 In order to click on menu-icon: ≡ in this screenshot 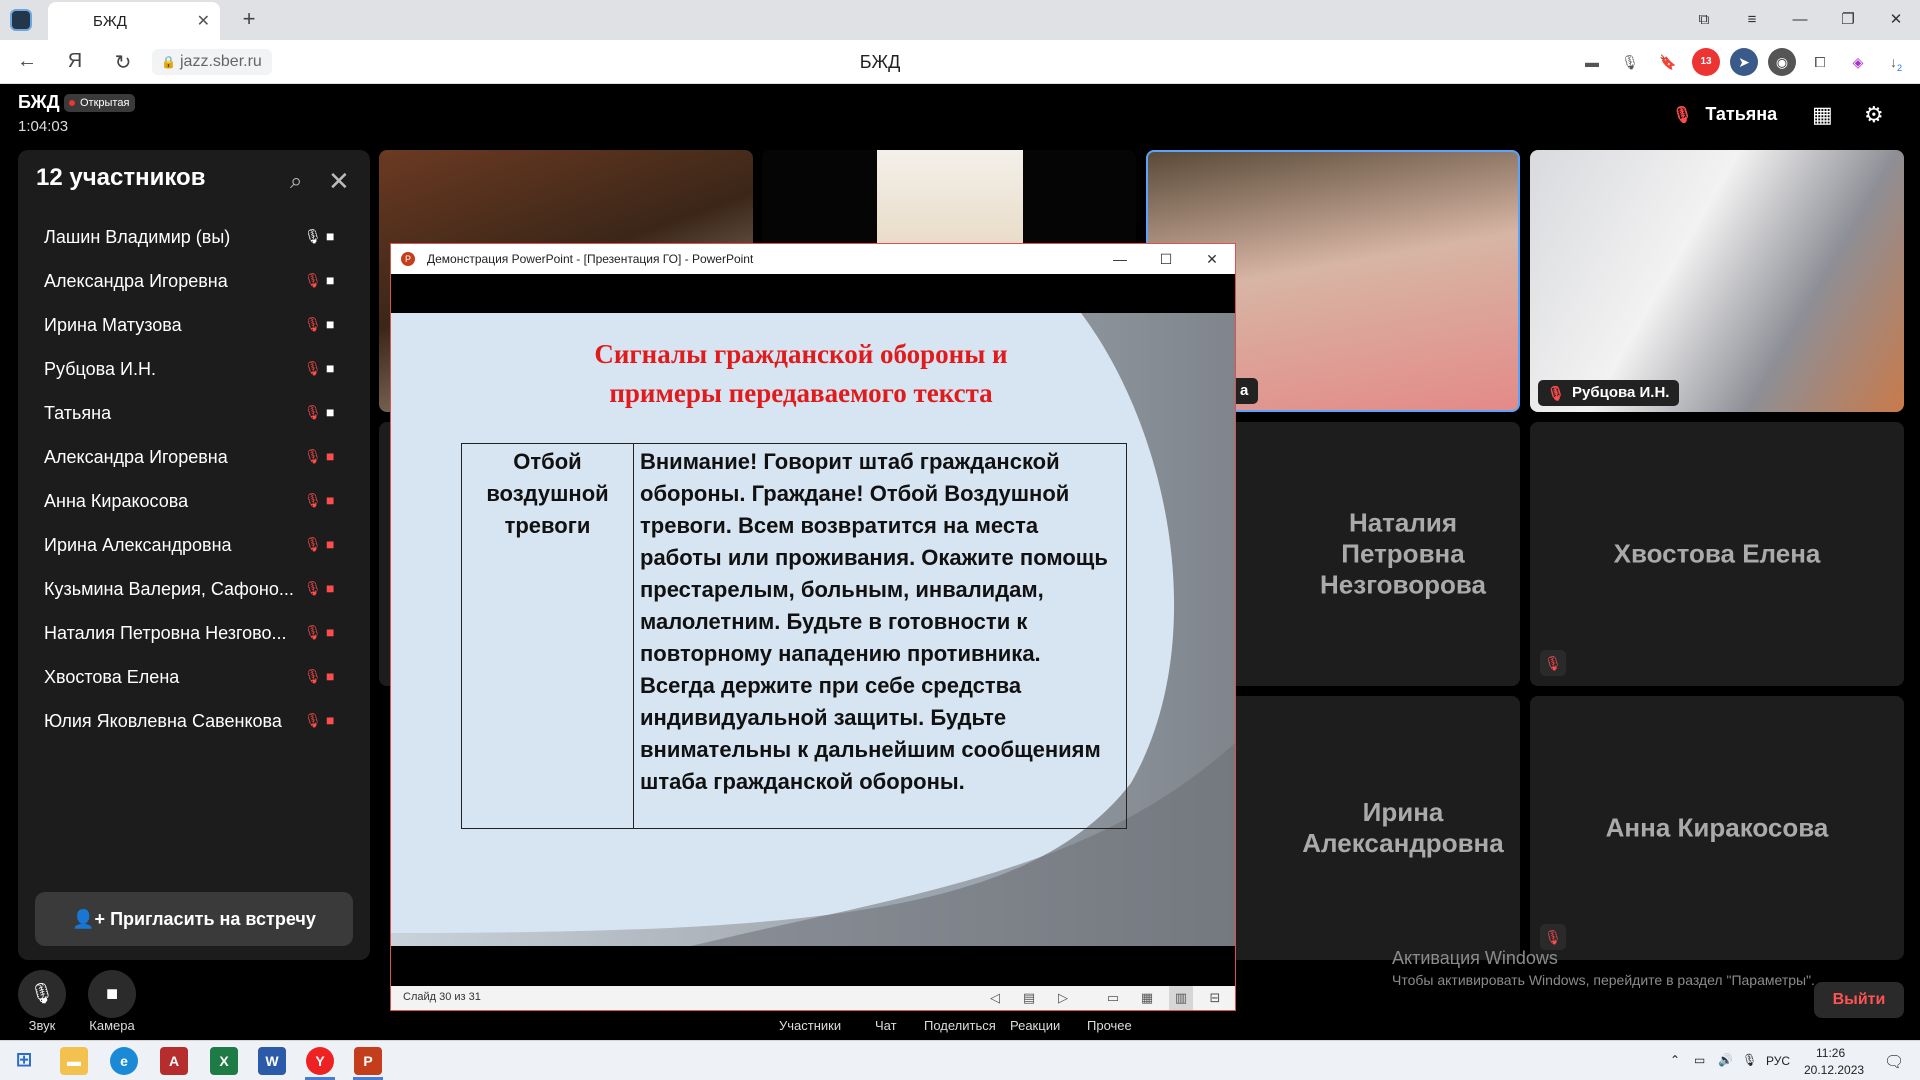, I will do `click(1752, 20)`.